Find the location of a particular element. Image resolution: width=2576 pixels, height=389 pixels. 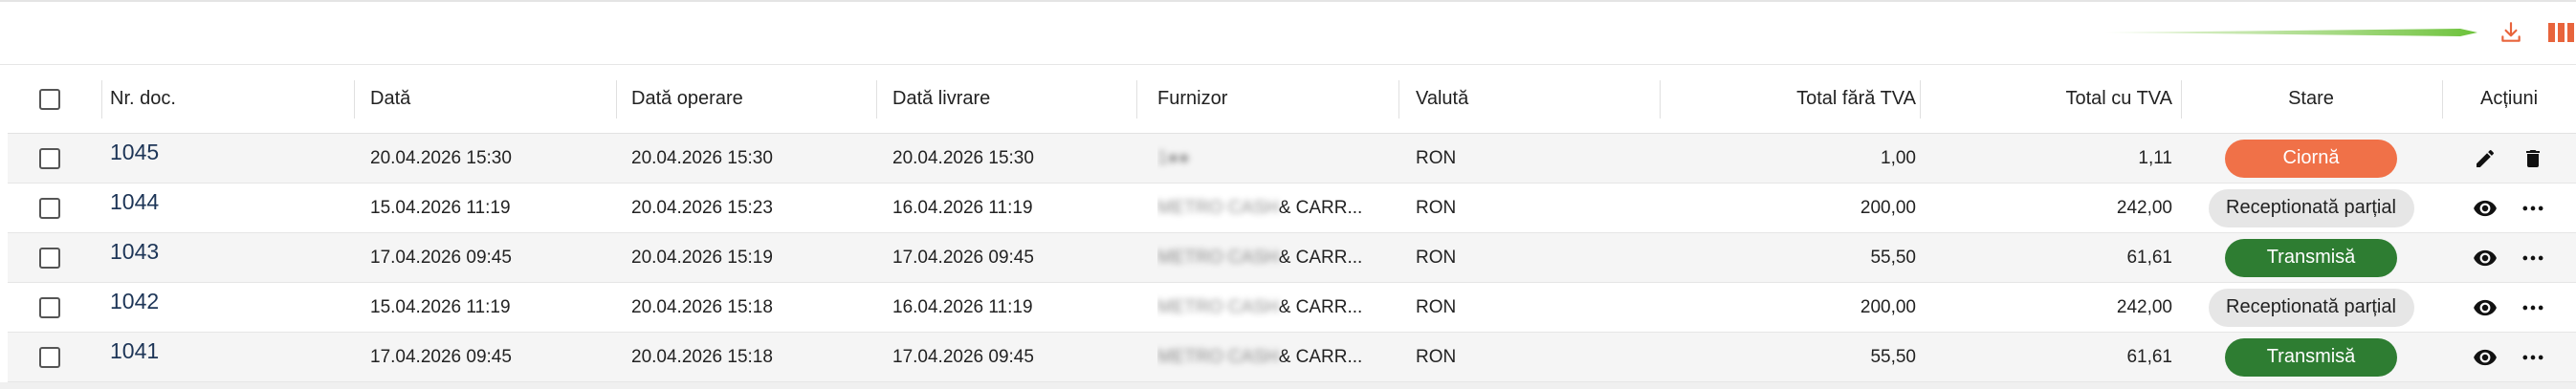

header-furnizor: Furnizor is located at coordinates (1272, 99).